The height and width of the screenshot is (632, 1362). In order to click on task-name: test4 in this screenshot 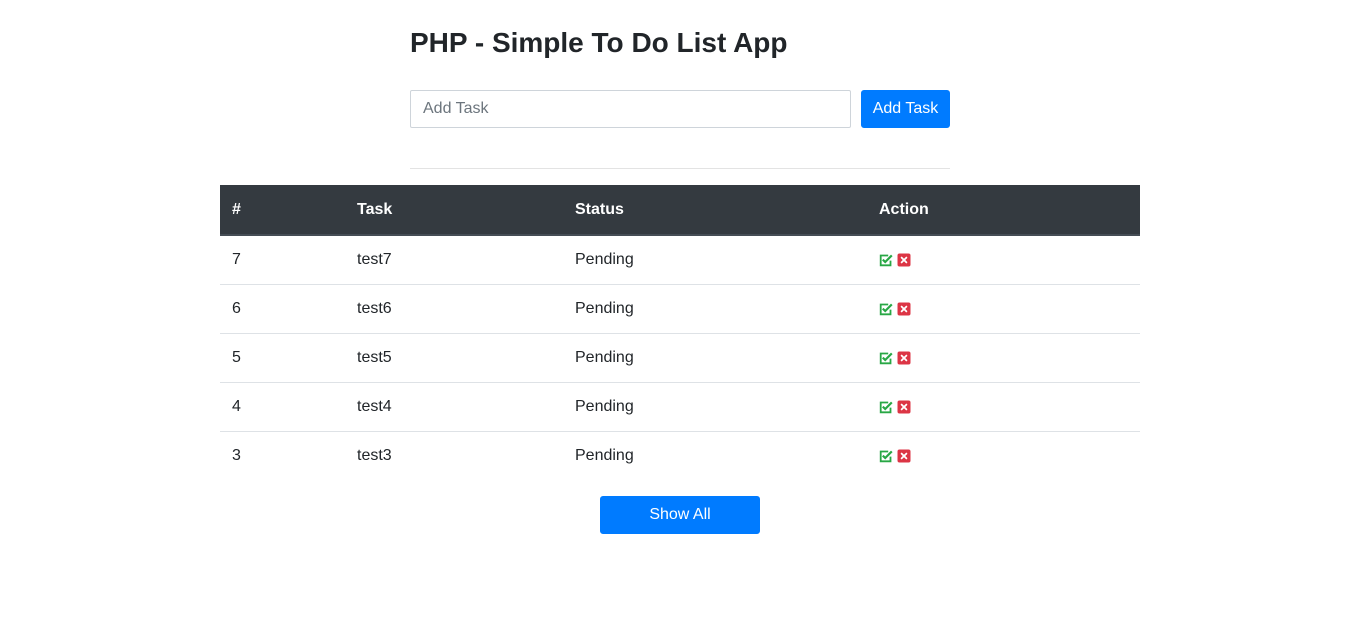, I will do `click(454, 407)`.